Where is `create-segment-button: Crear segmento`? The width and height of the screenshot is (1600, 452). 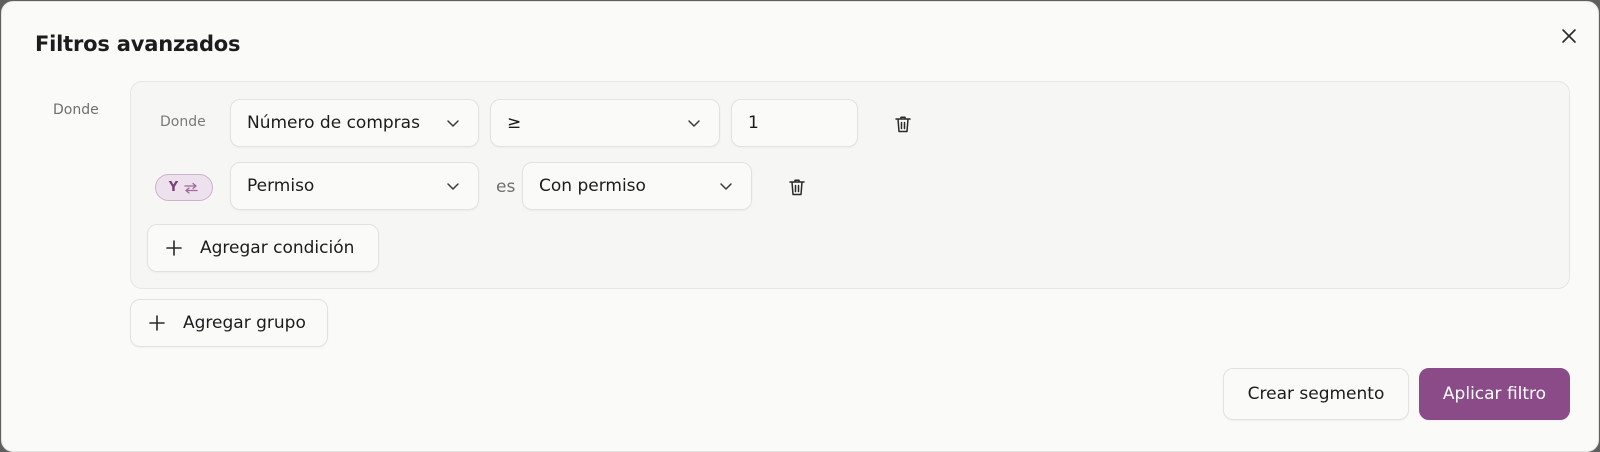 create-segment-button: Crear segmento is located at coordinates (1316, 394).